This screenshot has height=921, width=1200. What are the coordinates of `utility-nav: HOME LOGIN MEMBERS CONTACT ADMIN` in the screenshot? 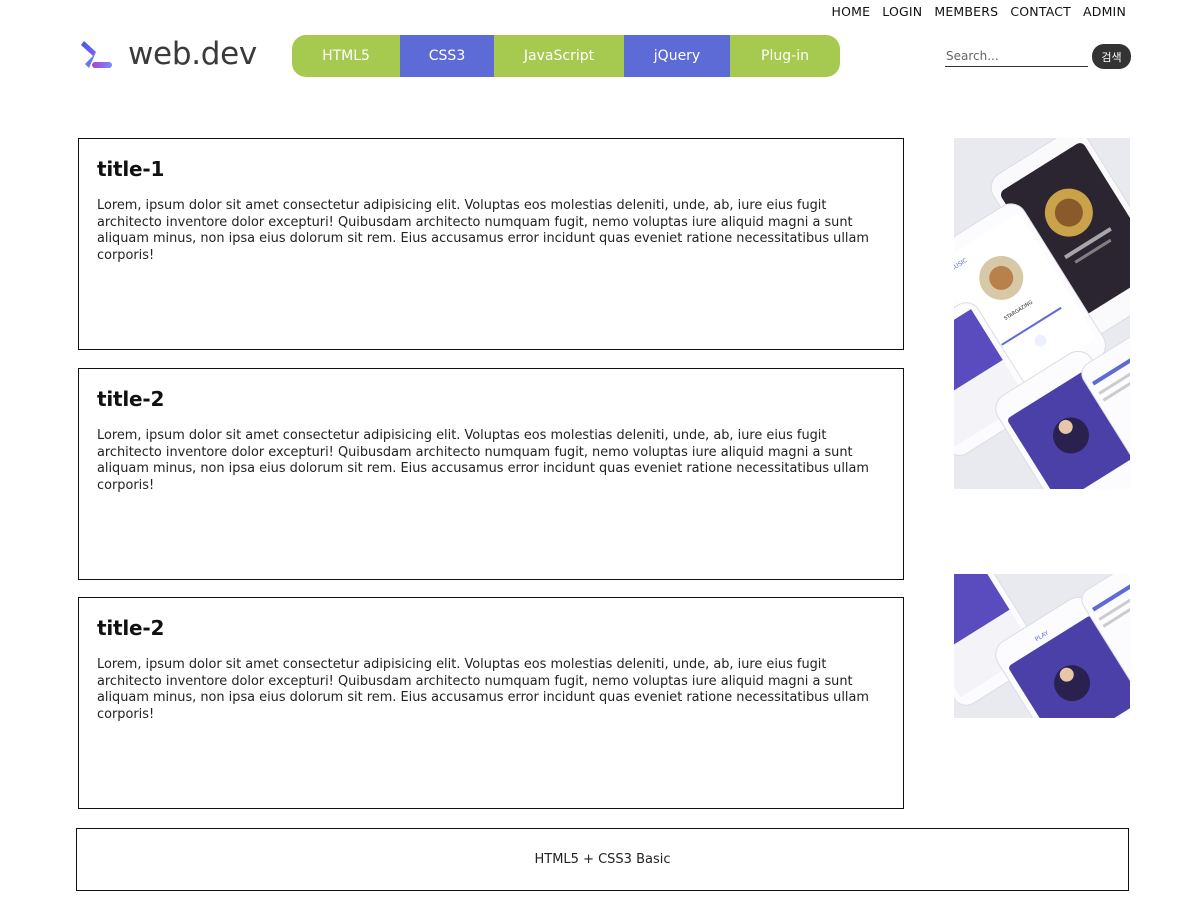 It's located at (979, 11).